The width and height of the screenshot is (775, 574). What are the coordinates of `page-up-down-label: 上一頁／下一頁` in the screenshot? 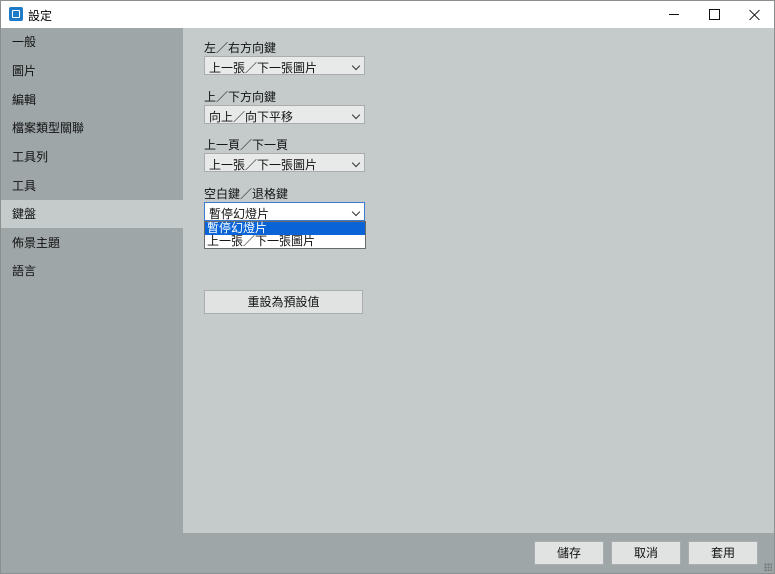 It's located at (246, 145).